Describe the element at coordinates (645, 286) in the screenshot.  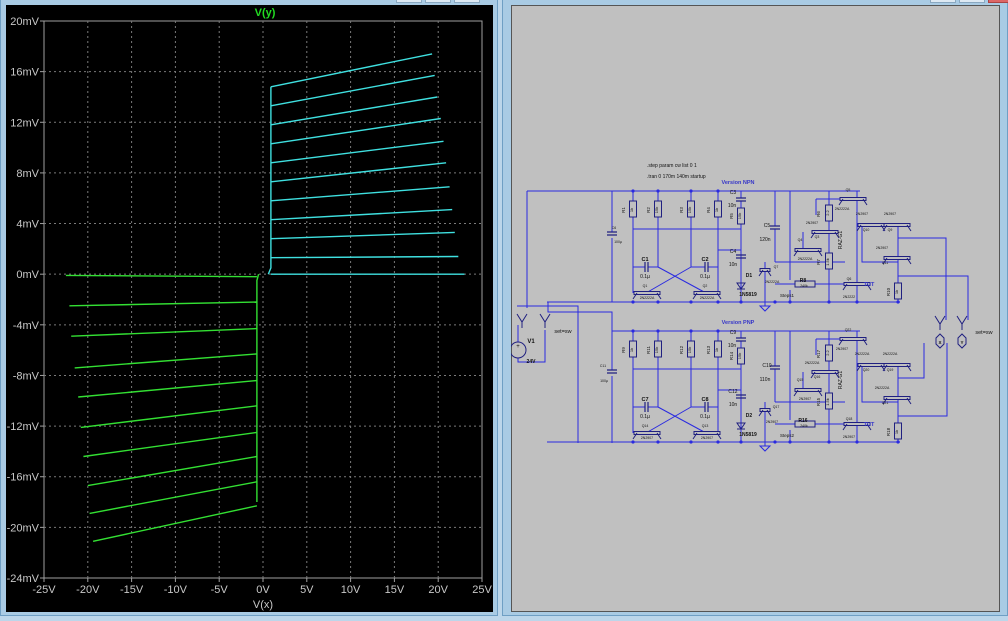
I see `schematic-label-npn: Q1` at that location.